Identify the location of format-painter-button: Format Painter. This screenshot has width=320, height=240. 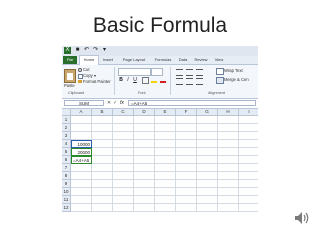
(97, 81).